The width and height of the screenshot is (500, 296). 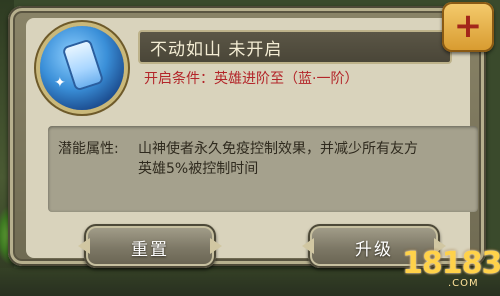 I want to click on potential-attribute-label: 潜能属性:, so click(x=88, y=149).